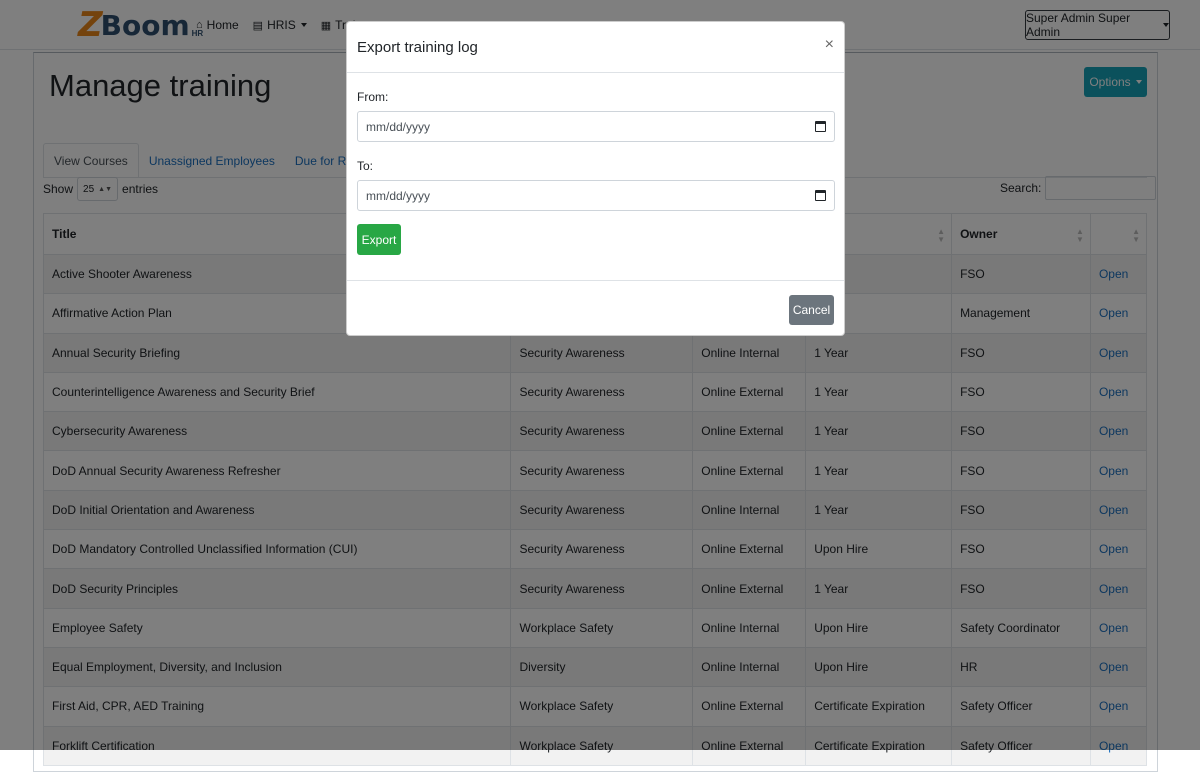  Describe the element at coordinates (398, 195) in the screenshot. I see `to-date-placeholder: mm/dd/yyyy` at that location.